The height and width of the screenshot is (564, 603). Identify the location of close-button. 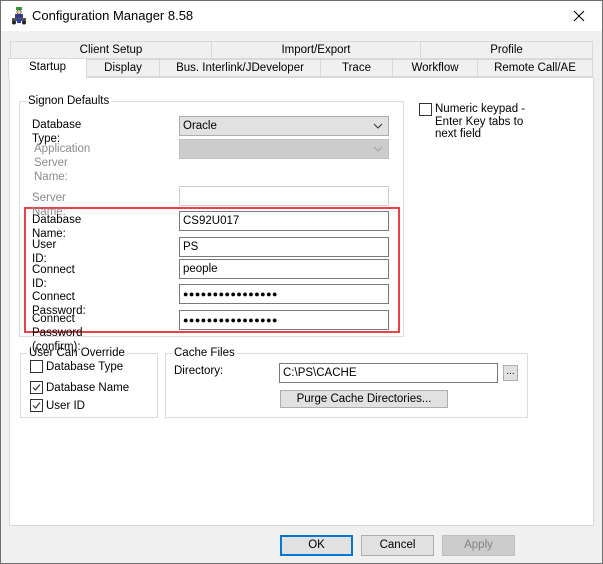
(579, 16).